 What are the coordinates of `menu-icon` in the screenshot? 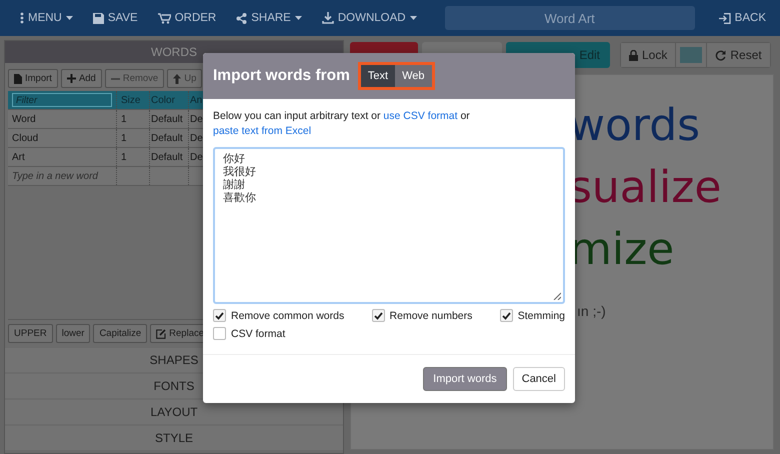 It's located at (22, 18).